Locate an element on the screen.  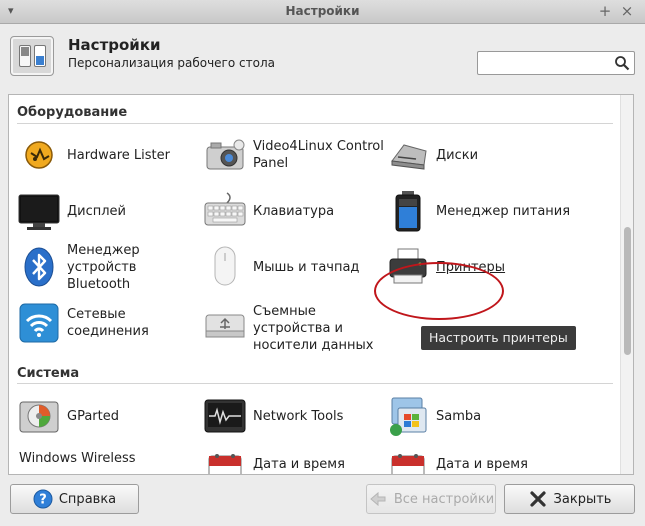
page-subtitle: Персонализация рабочего стола is located at coordinates (171, 63).